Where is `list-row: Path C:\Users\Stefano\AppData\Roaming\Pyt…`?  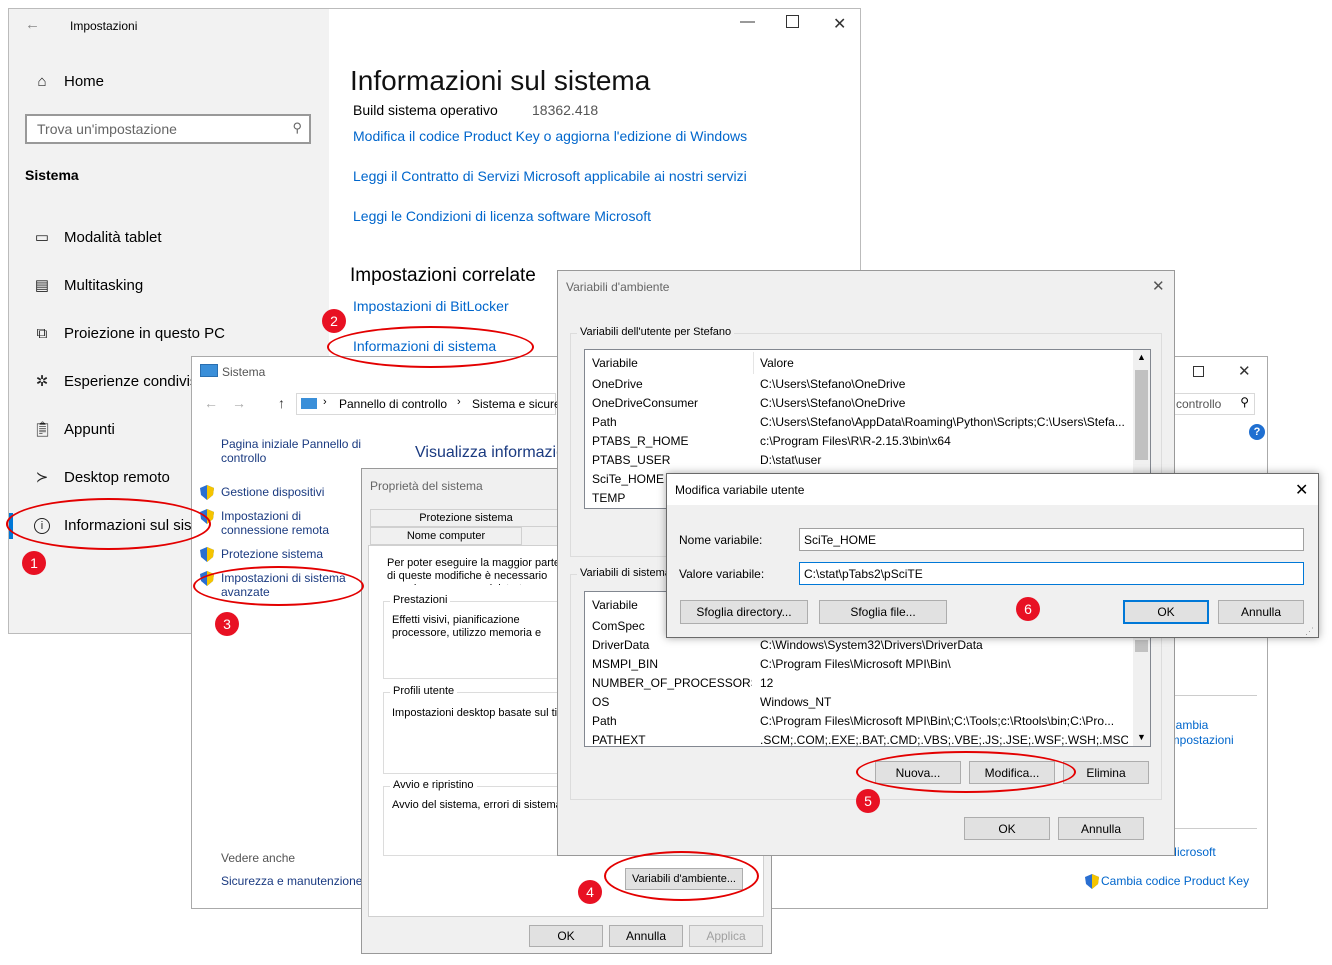
list-row: Path C:\Users\Stefano\AppData\Roaming\Pyt… is located at coordinates (858, 422).